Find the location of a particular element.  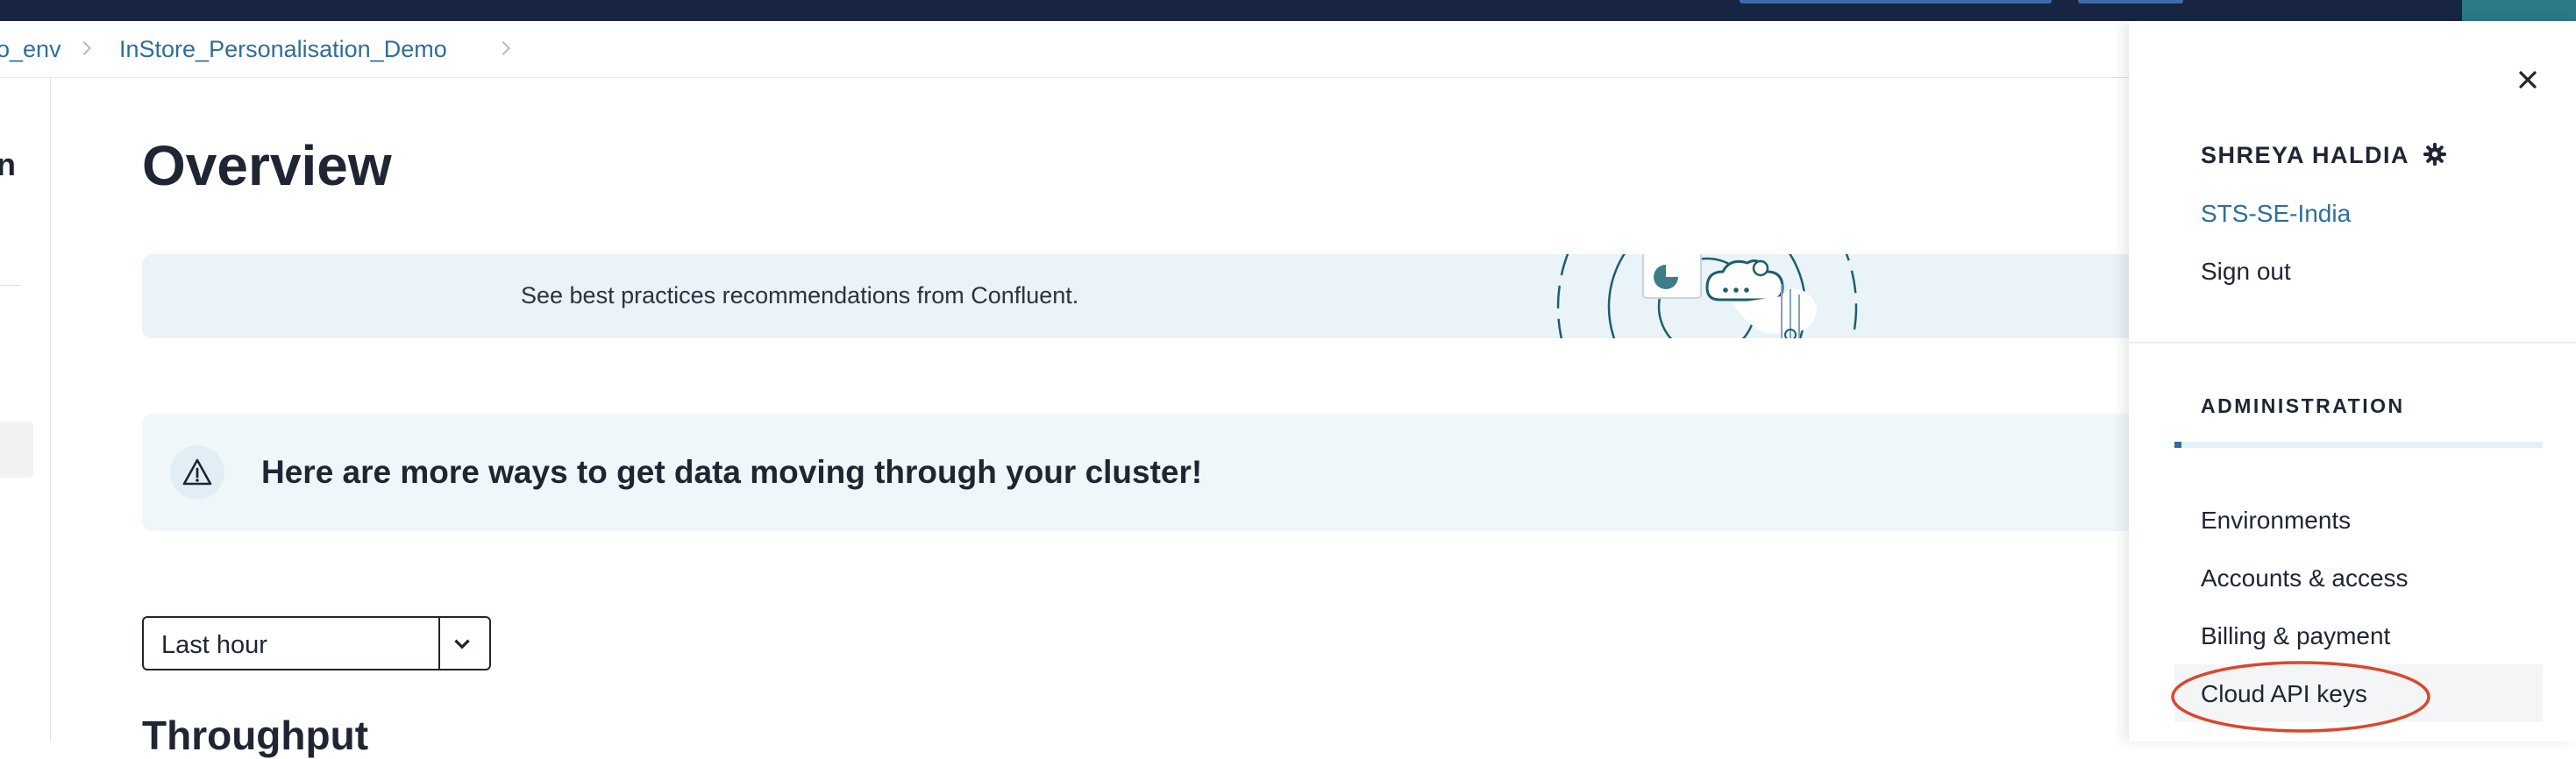

admin-item-environments: Environments is located at coordinates (2276, 521).